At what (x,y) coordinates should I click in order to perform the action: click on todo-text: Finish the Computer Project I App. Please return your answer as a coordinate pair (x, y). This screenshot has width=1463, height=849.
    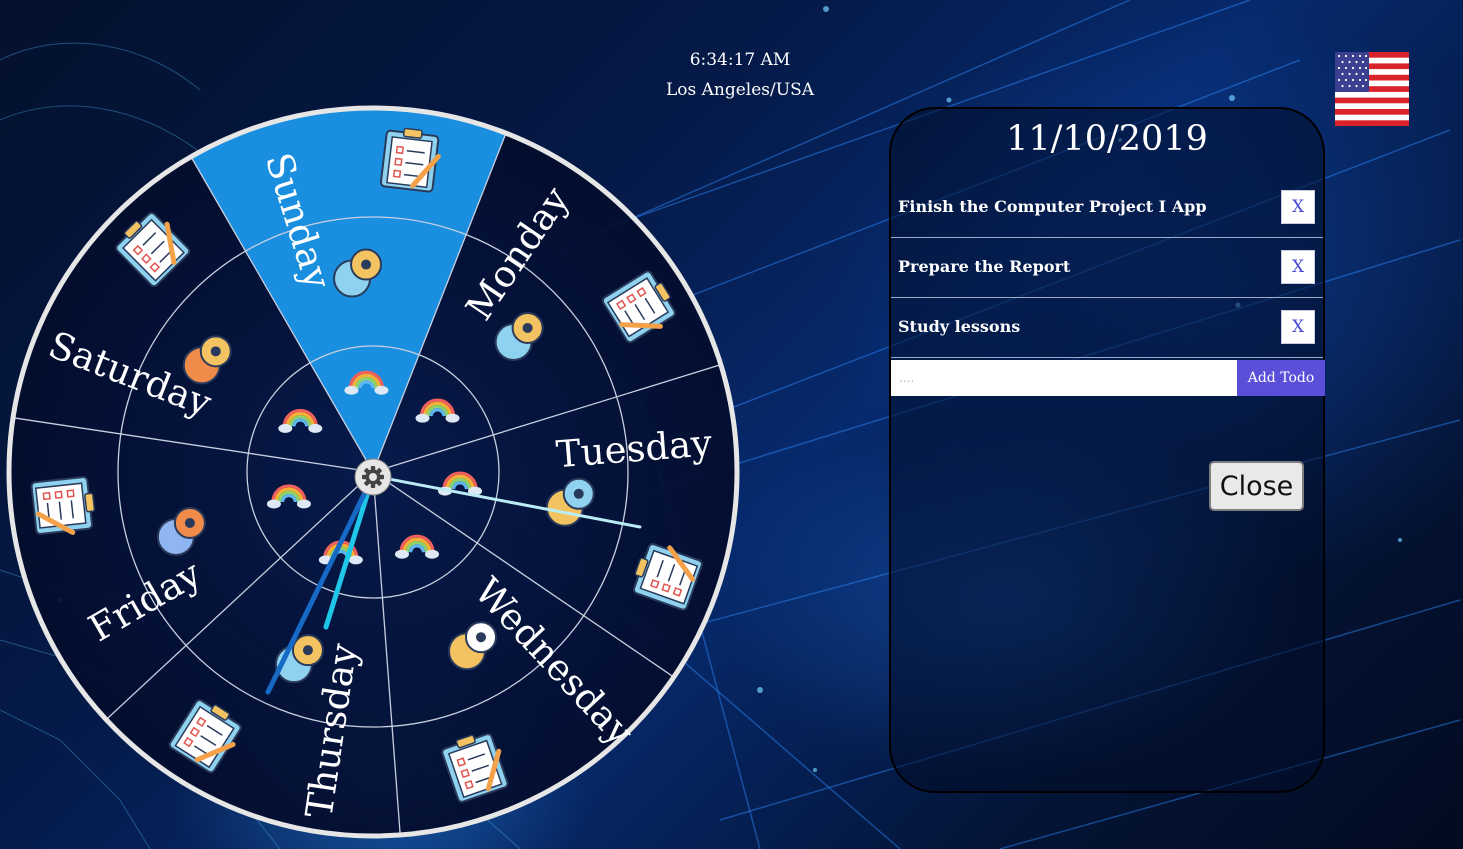
    Looking at the image, I should click on (1052, 206).